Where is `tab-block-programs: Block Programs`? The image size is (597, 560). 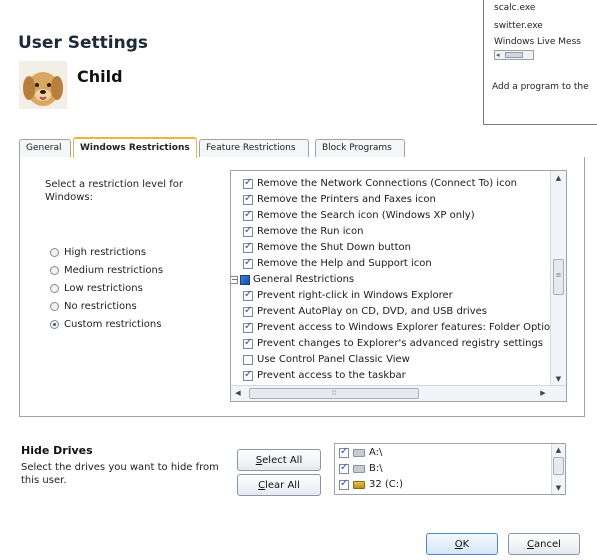 tab-block-programs: Block Programs is located at coordinates (360, 148).